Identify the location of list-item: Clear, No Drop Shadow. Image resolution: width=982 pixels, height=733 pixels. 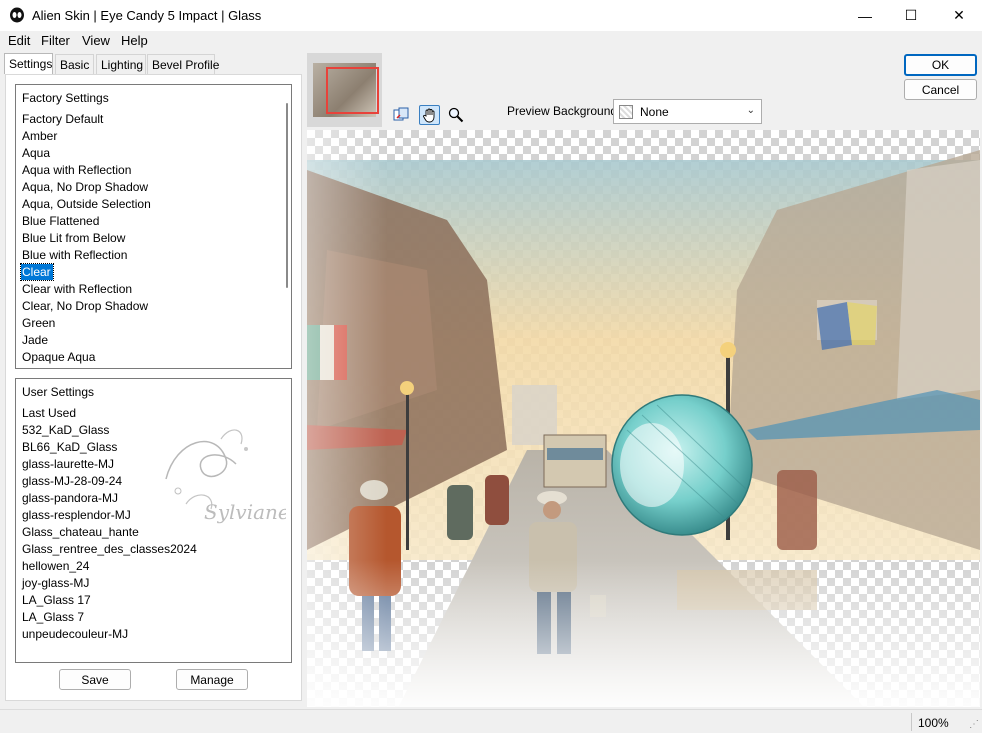
(85, 306).